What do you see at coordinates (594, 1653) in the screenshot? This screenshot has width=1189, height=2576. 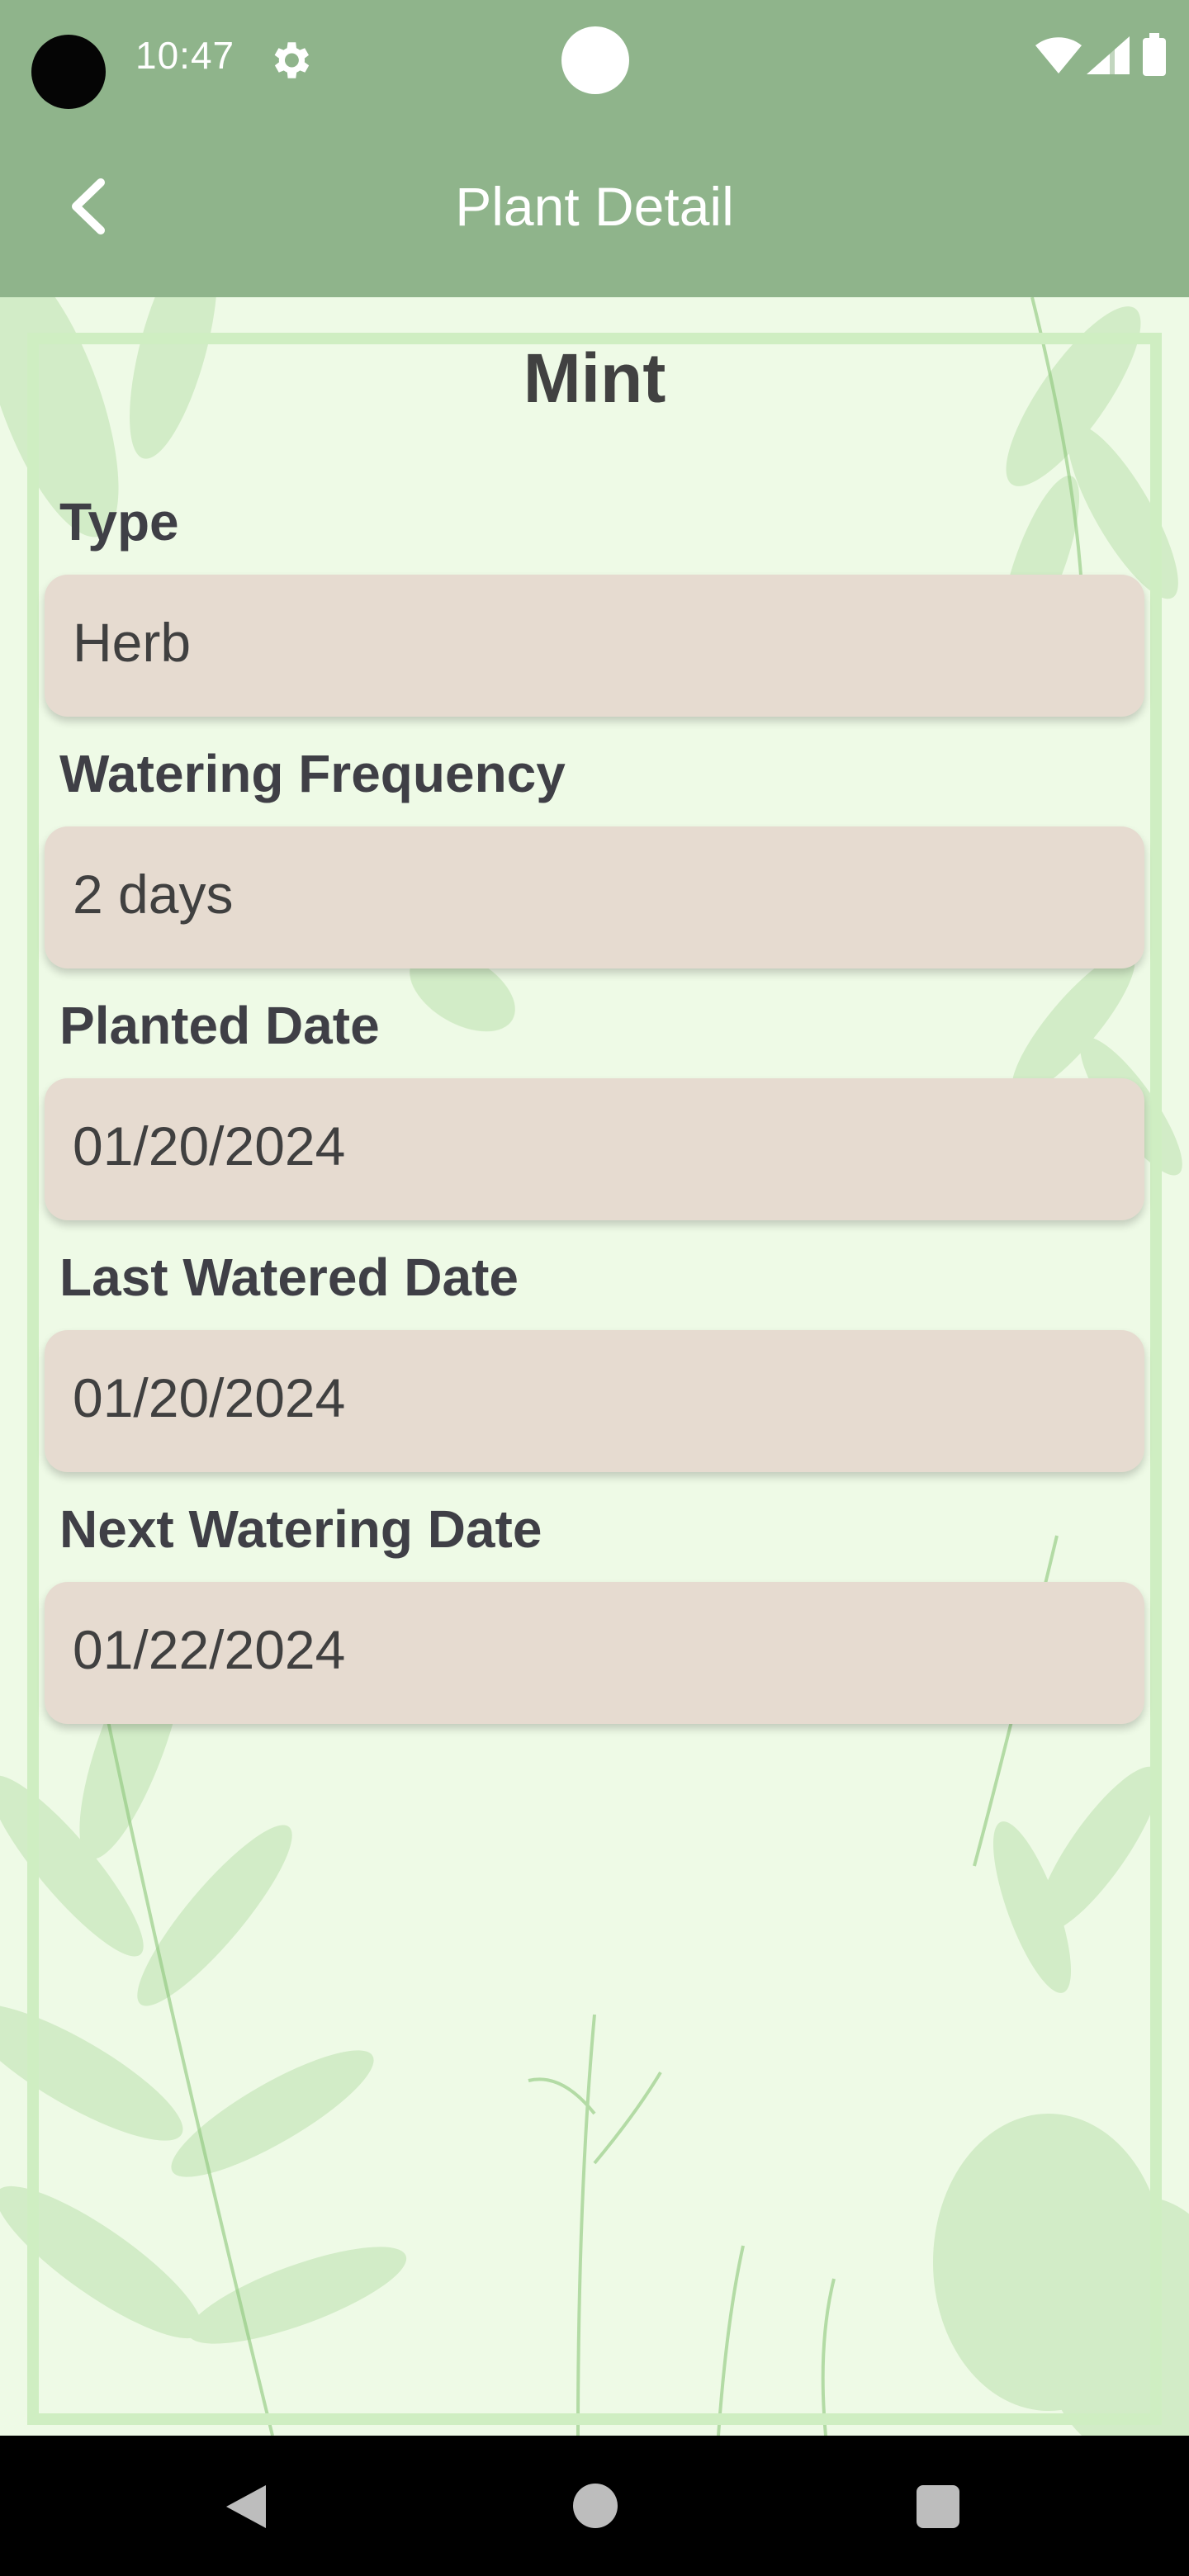 I see `next-watering-date-field: 01/22/2024` at bounding box center [594, 1653].